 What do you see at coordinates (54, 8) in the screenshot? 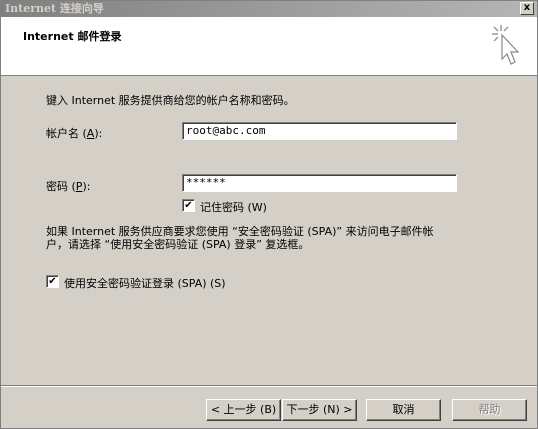
I see `window-title: Internet 连接向导` at bounding box center [54, 8].